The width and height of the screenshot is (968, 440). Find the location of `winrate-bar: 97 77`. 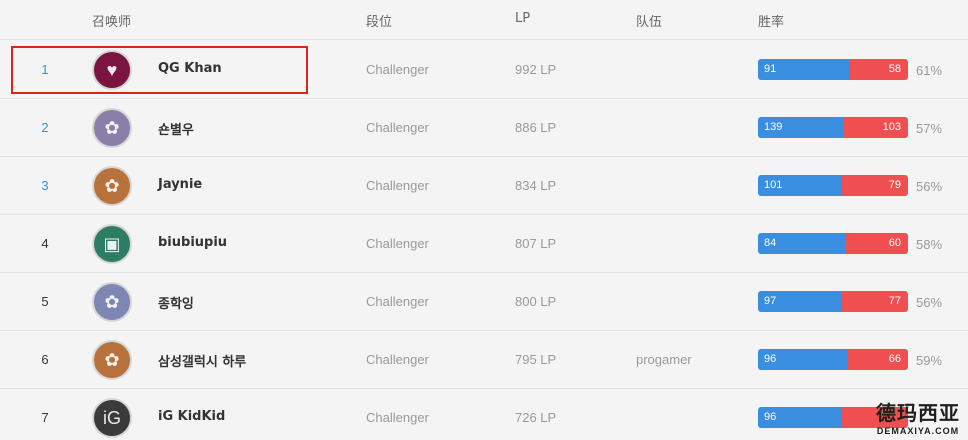

winrate-bar: 97 77 is located at coordinates (833, 301).